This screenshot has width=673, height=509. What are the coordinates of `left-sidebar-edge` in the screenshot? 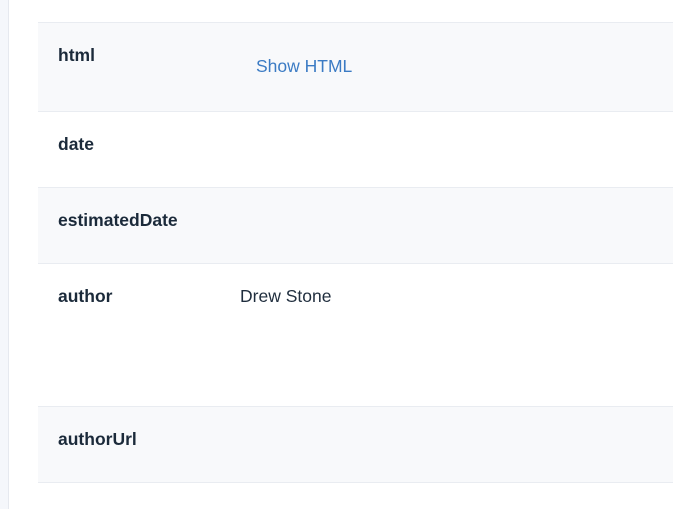 It's located at (4, 254).